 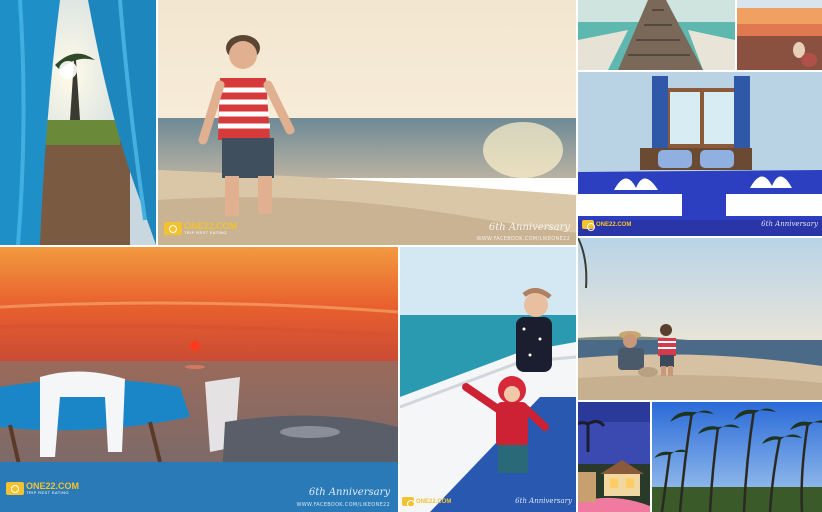 I want to click on photo-night-resort, so click(x=614, y=457).